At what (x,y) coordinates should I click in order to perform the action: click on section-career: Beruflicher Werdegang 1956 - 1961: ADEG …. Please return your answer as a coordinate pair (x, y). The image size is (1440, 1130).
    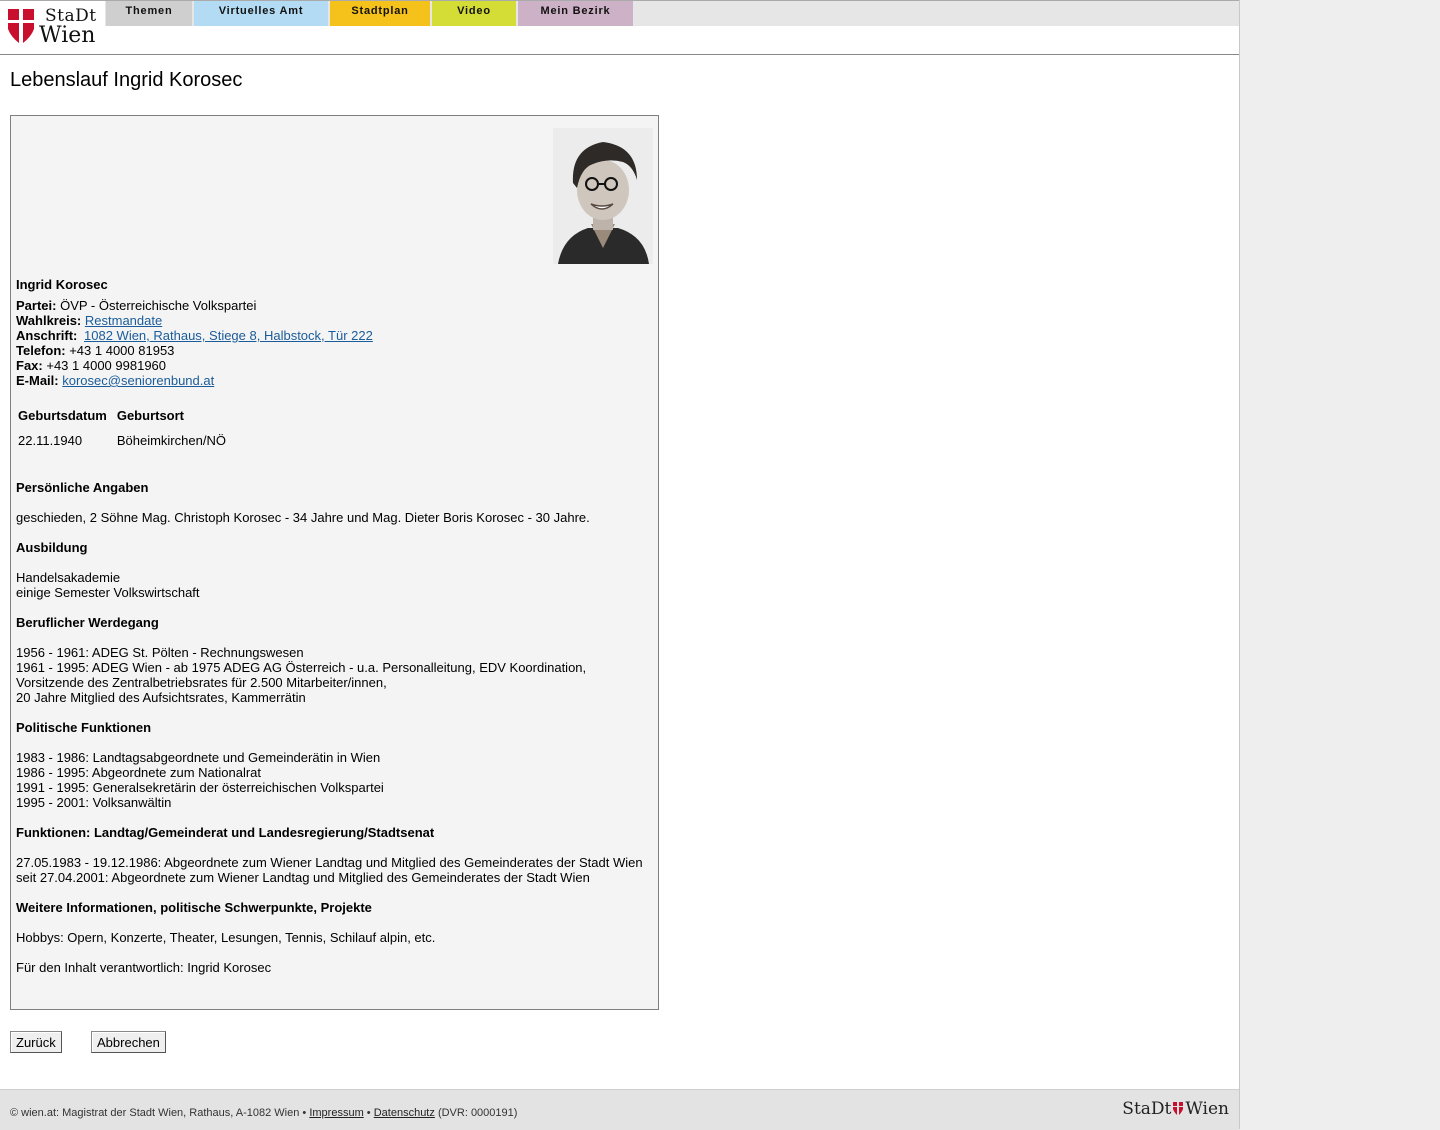
    Looking at the image, I should click on (334, 660).